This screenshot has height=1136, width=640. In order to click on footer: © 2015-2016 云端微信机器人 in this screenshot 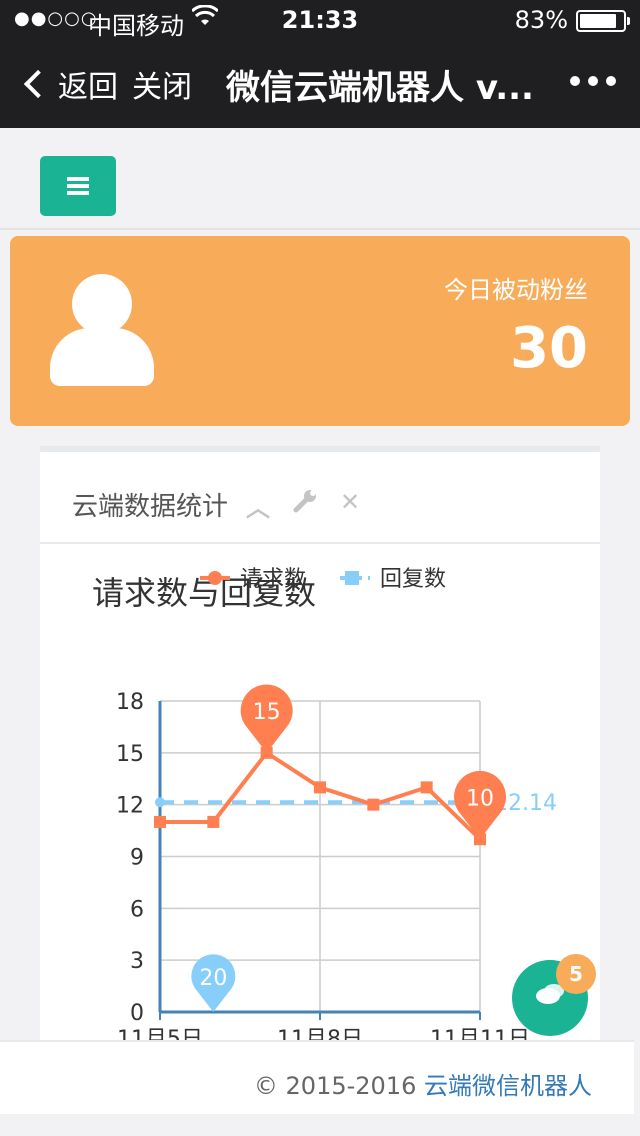, I will do `click(320, 1088)`.